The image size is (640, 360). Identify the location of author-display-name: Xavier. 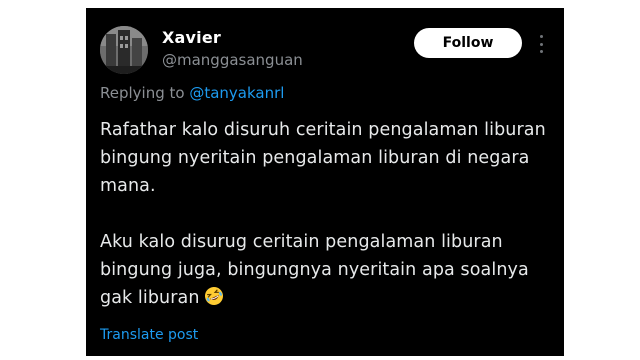
(191, 37).